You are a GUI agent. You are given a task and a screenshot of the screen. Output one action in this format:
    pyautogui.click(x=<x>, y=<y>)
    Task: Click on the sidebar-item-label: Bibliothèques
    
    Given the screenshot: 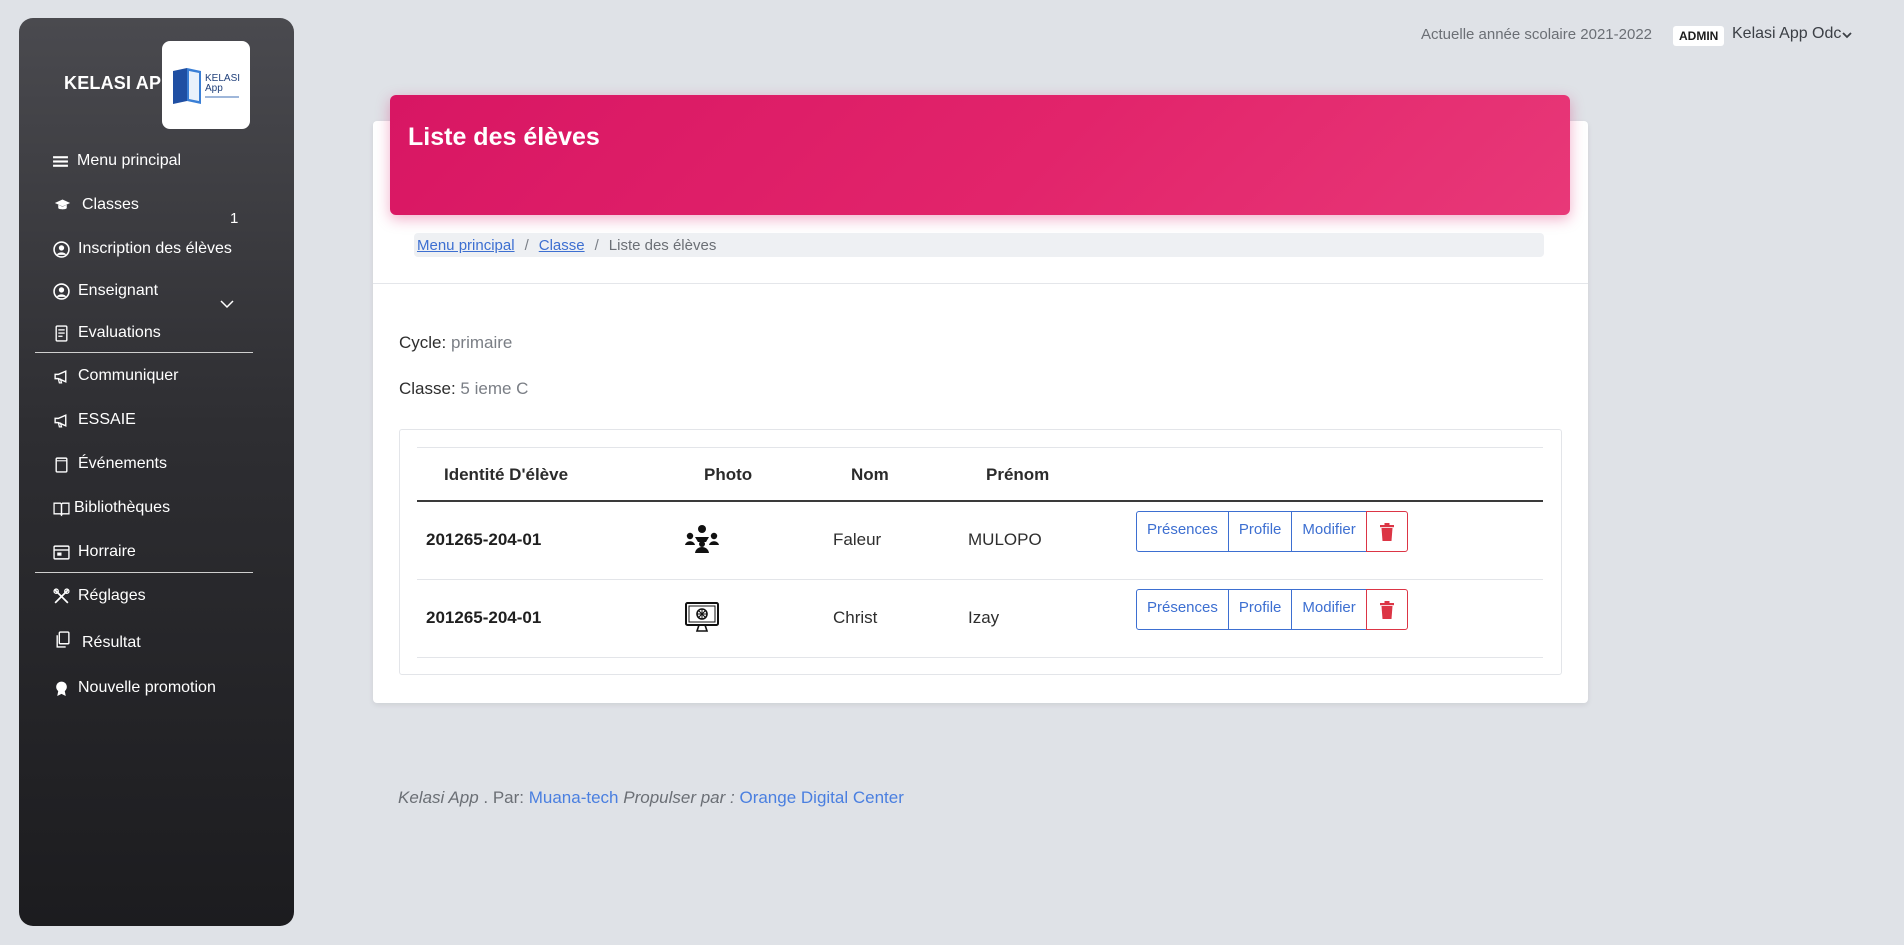 What is the action you would take?
    pyautogui.click(x=122, y=507)
    